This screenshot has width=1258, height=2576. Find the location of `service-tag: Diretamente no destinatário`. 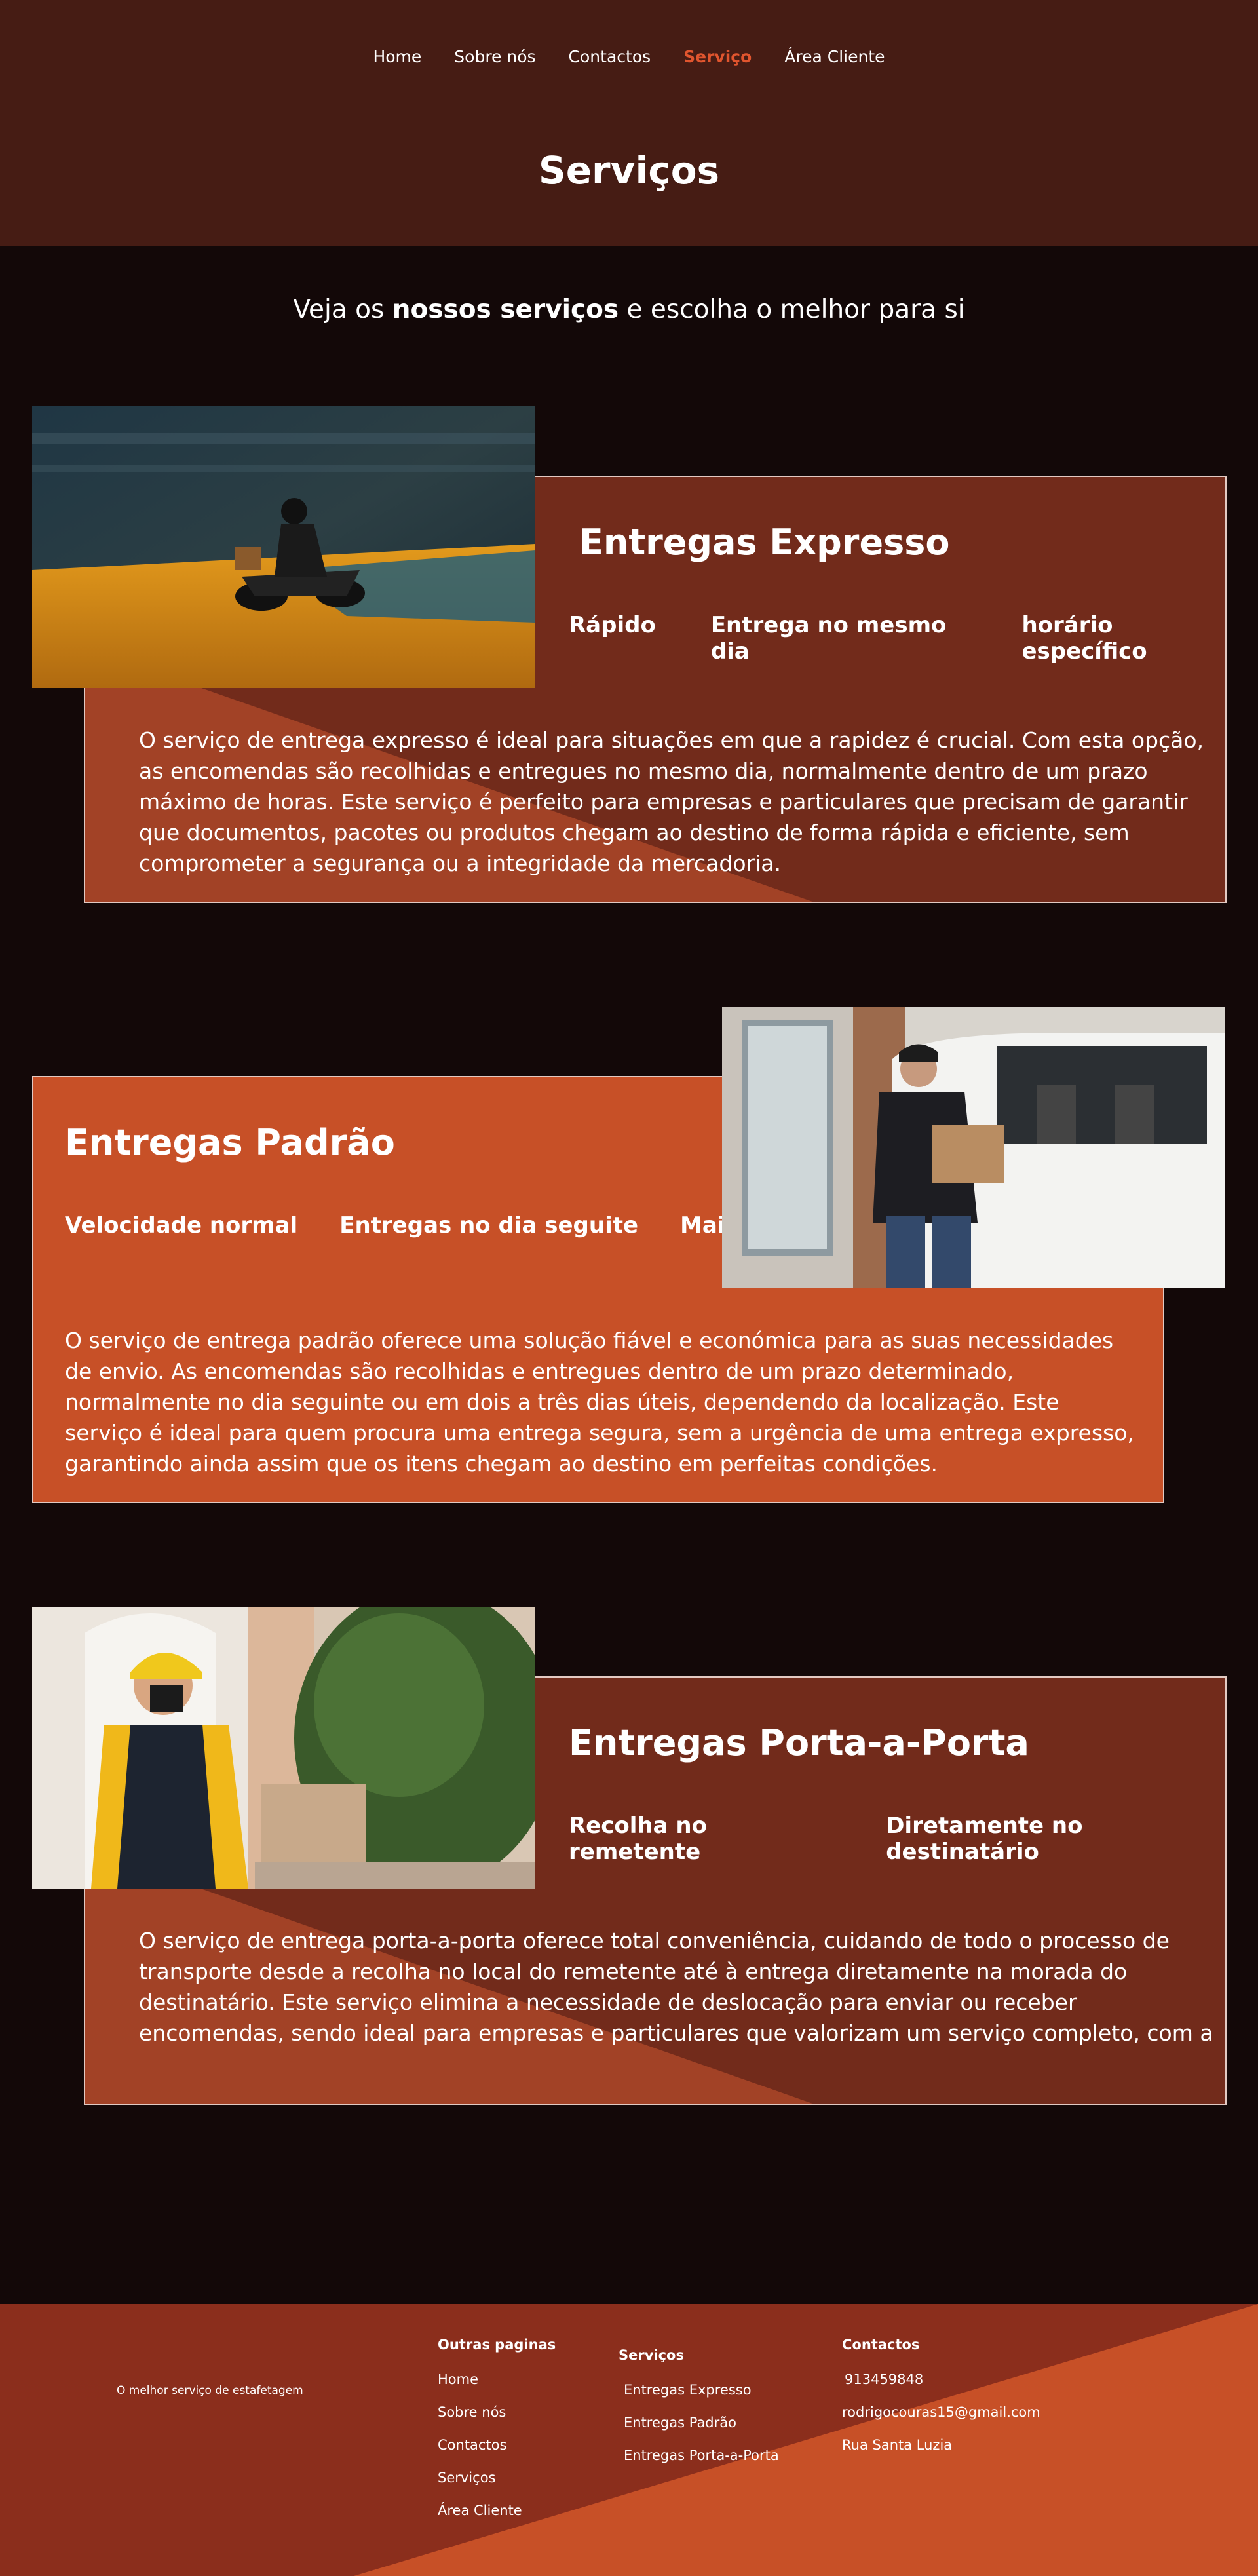

service-tag: Diretamente no destinatário is located at coordinates (984, 1839).